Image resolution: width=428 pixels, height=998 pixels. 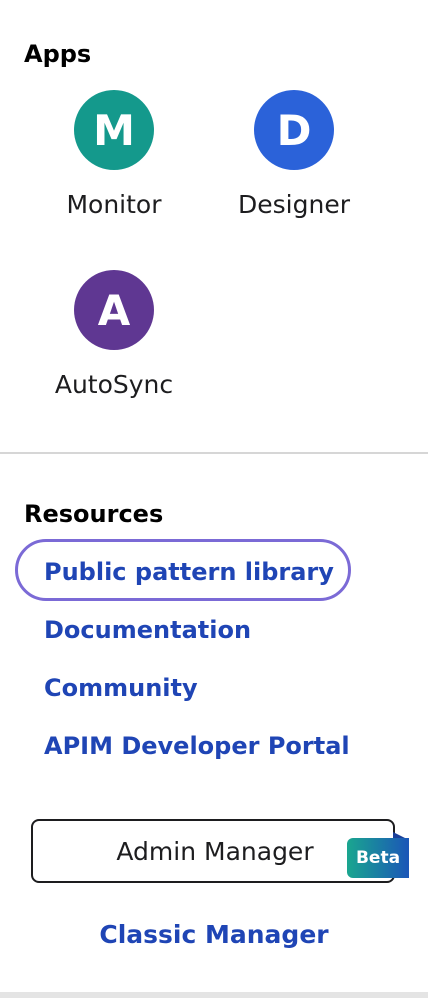 What do you see at coordinates (214, 453) in the screenshot?
I see `section-divider` at bounding box center [214, 453].